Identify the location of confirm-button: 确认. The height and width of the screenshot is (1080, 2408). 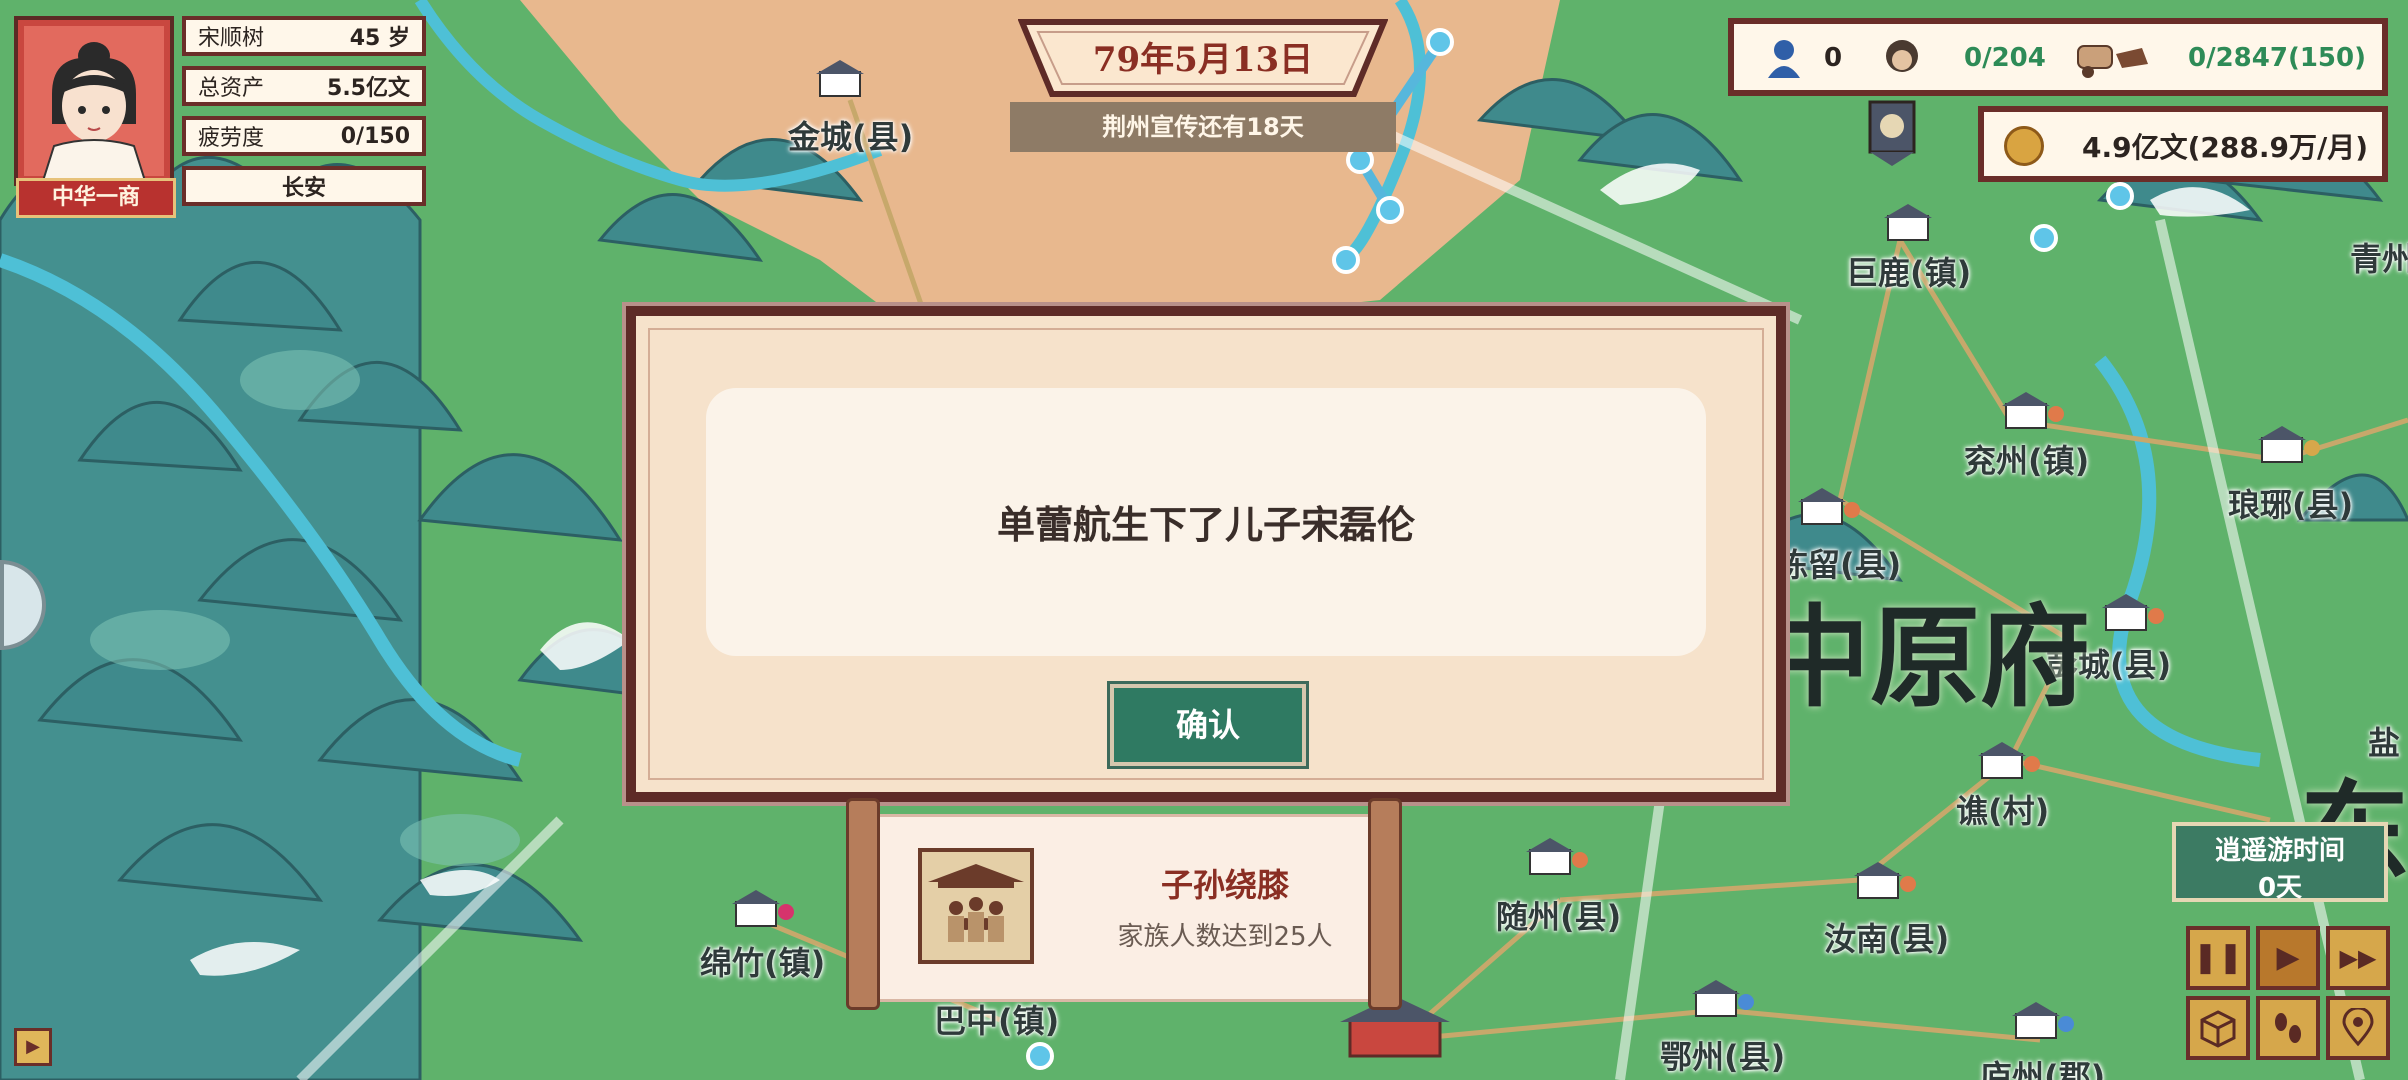
(1208, 725).